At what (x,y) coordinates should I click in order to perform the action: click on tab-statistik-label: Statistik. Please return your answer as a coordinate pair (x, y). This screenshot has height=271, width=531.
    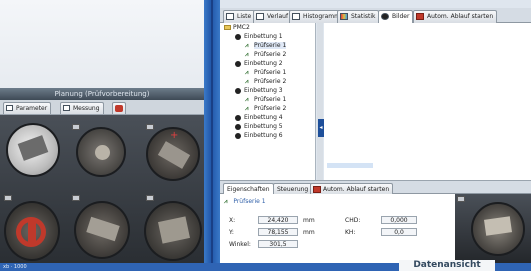
    Looking at the image, I should click on (363, 16).